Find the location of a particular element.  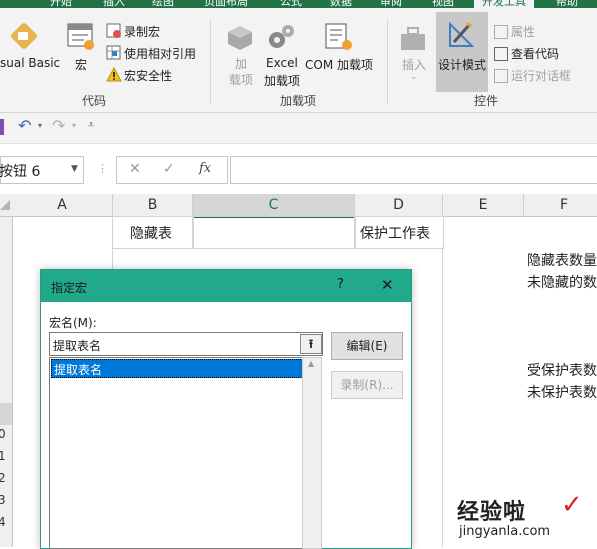

help-icon: ? is located at coordinates (340, 284).